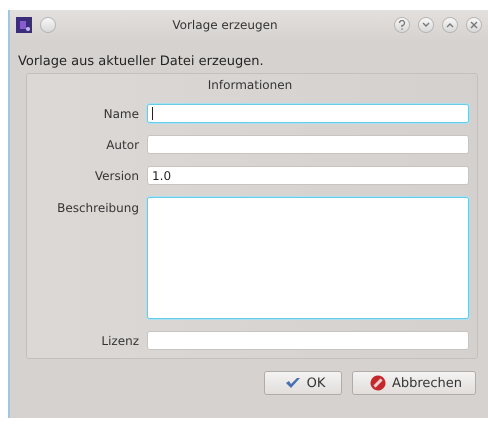 The height and width of the screenshot is (430, 488). I want to click on dialog-description: Vorlage aus aktueller Datei erzeugen., so click(141, 62).